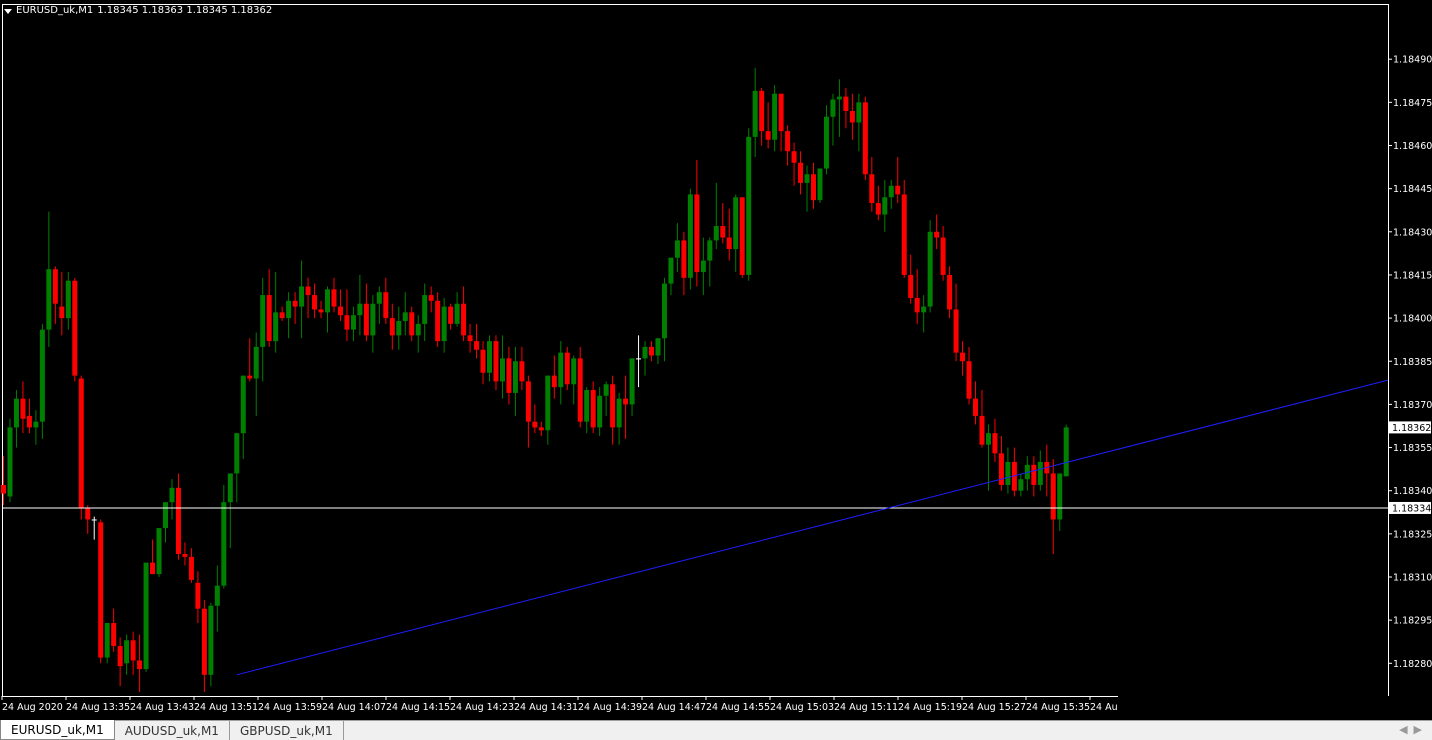 The height and width of the screenshot is (740, 1432). What do you see at coordinates (1411, 428) in the screenshot?
I see `current-price-label: 1.18362` at bounding box center [1411, 428].